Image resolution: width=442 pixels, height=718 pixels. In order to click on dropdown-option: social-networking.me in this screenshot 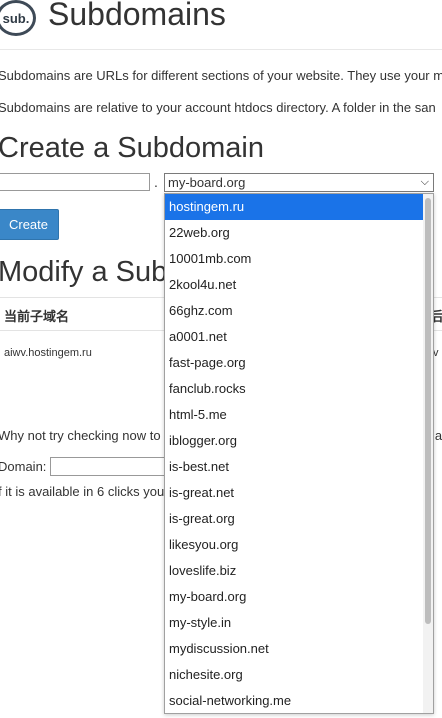, I will do `click(299, 700)`.